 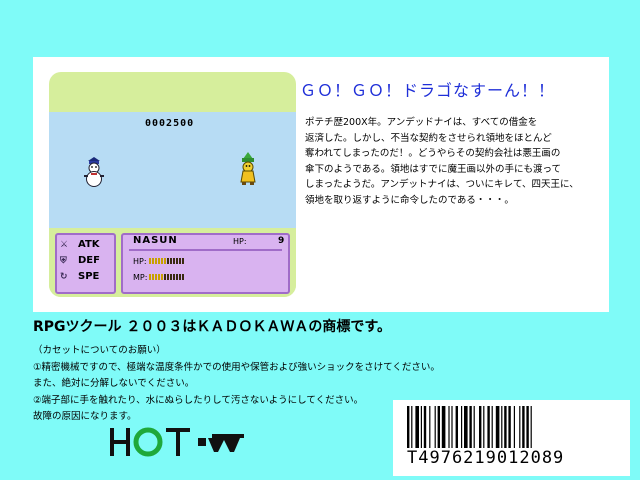 I want to click on sword-icon: ⚔, so click(x=64, y=245).